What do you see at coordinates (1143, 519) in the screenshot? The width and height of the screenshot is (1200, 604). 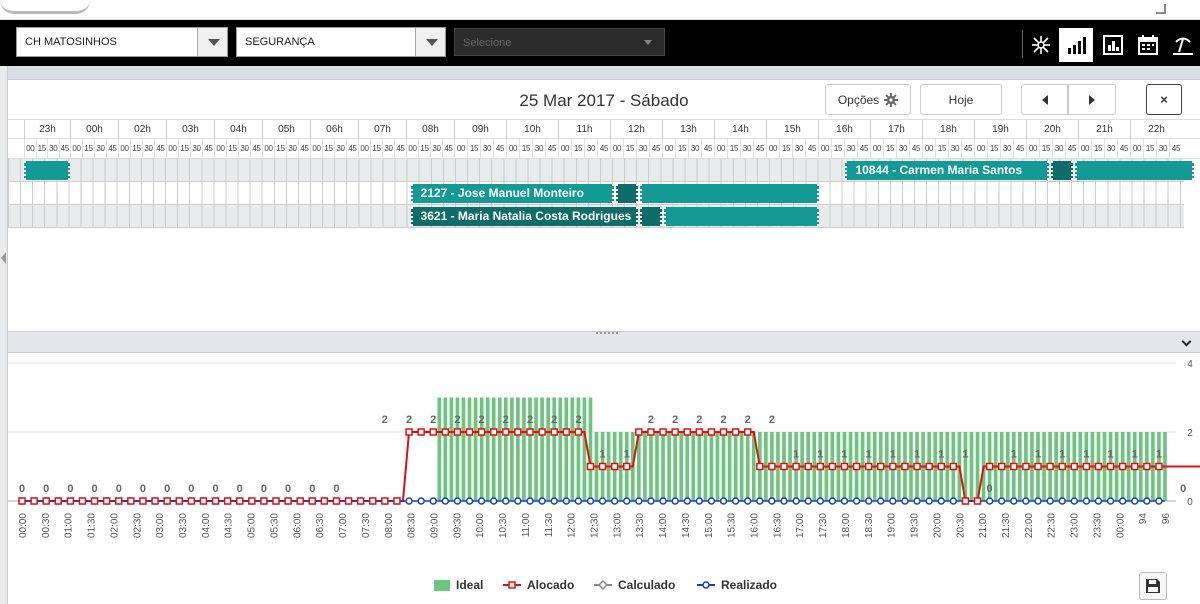 I see `x-tick-label: 94` at bounding box center [1143, 519].